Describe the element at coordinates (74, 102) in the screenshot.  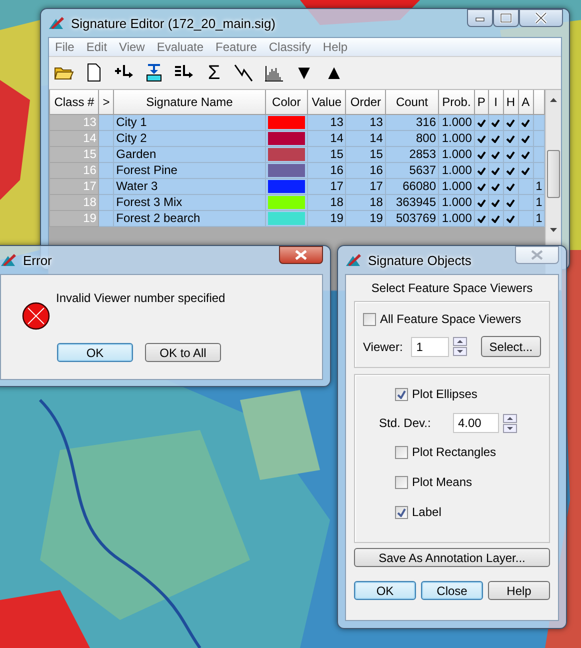
I see `column-header: Class #` at that location.